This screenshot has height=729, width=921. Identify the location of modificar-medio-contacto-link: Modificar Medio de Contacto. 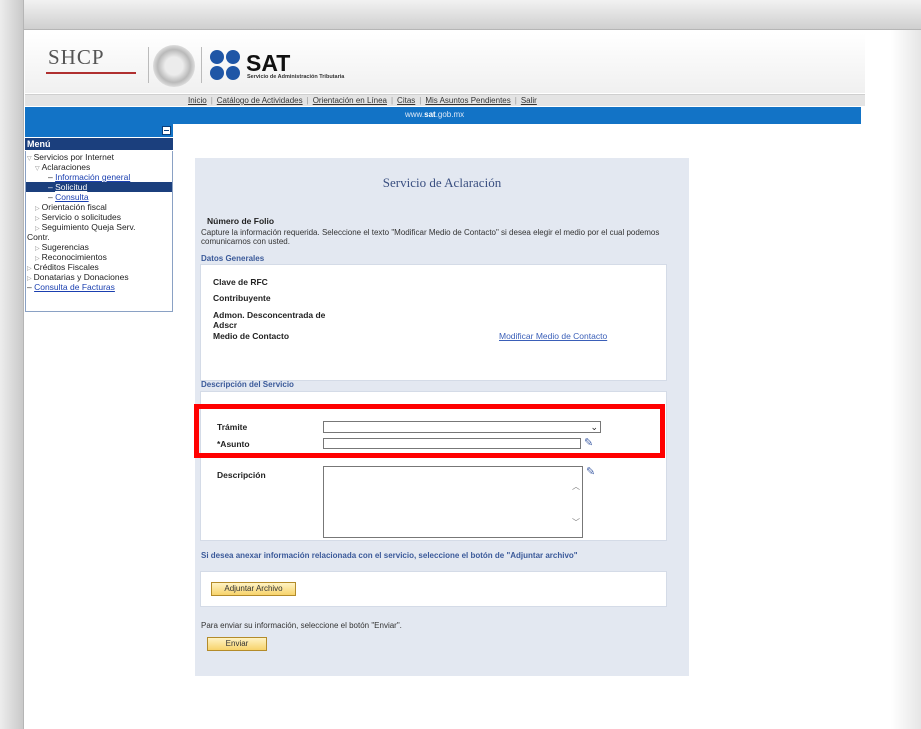
(553, 336).